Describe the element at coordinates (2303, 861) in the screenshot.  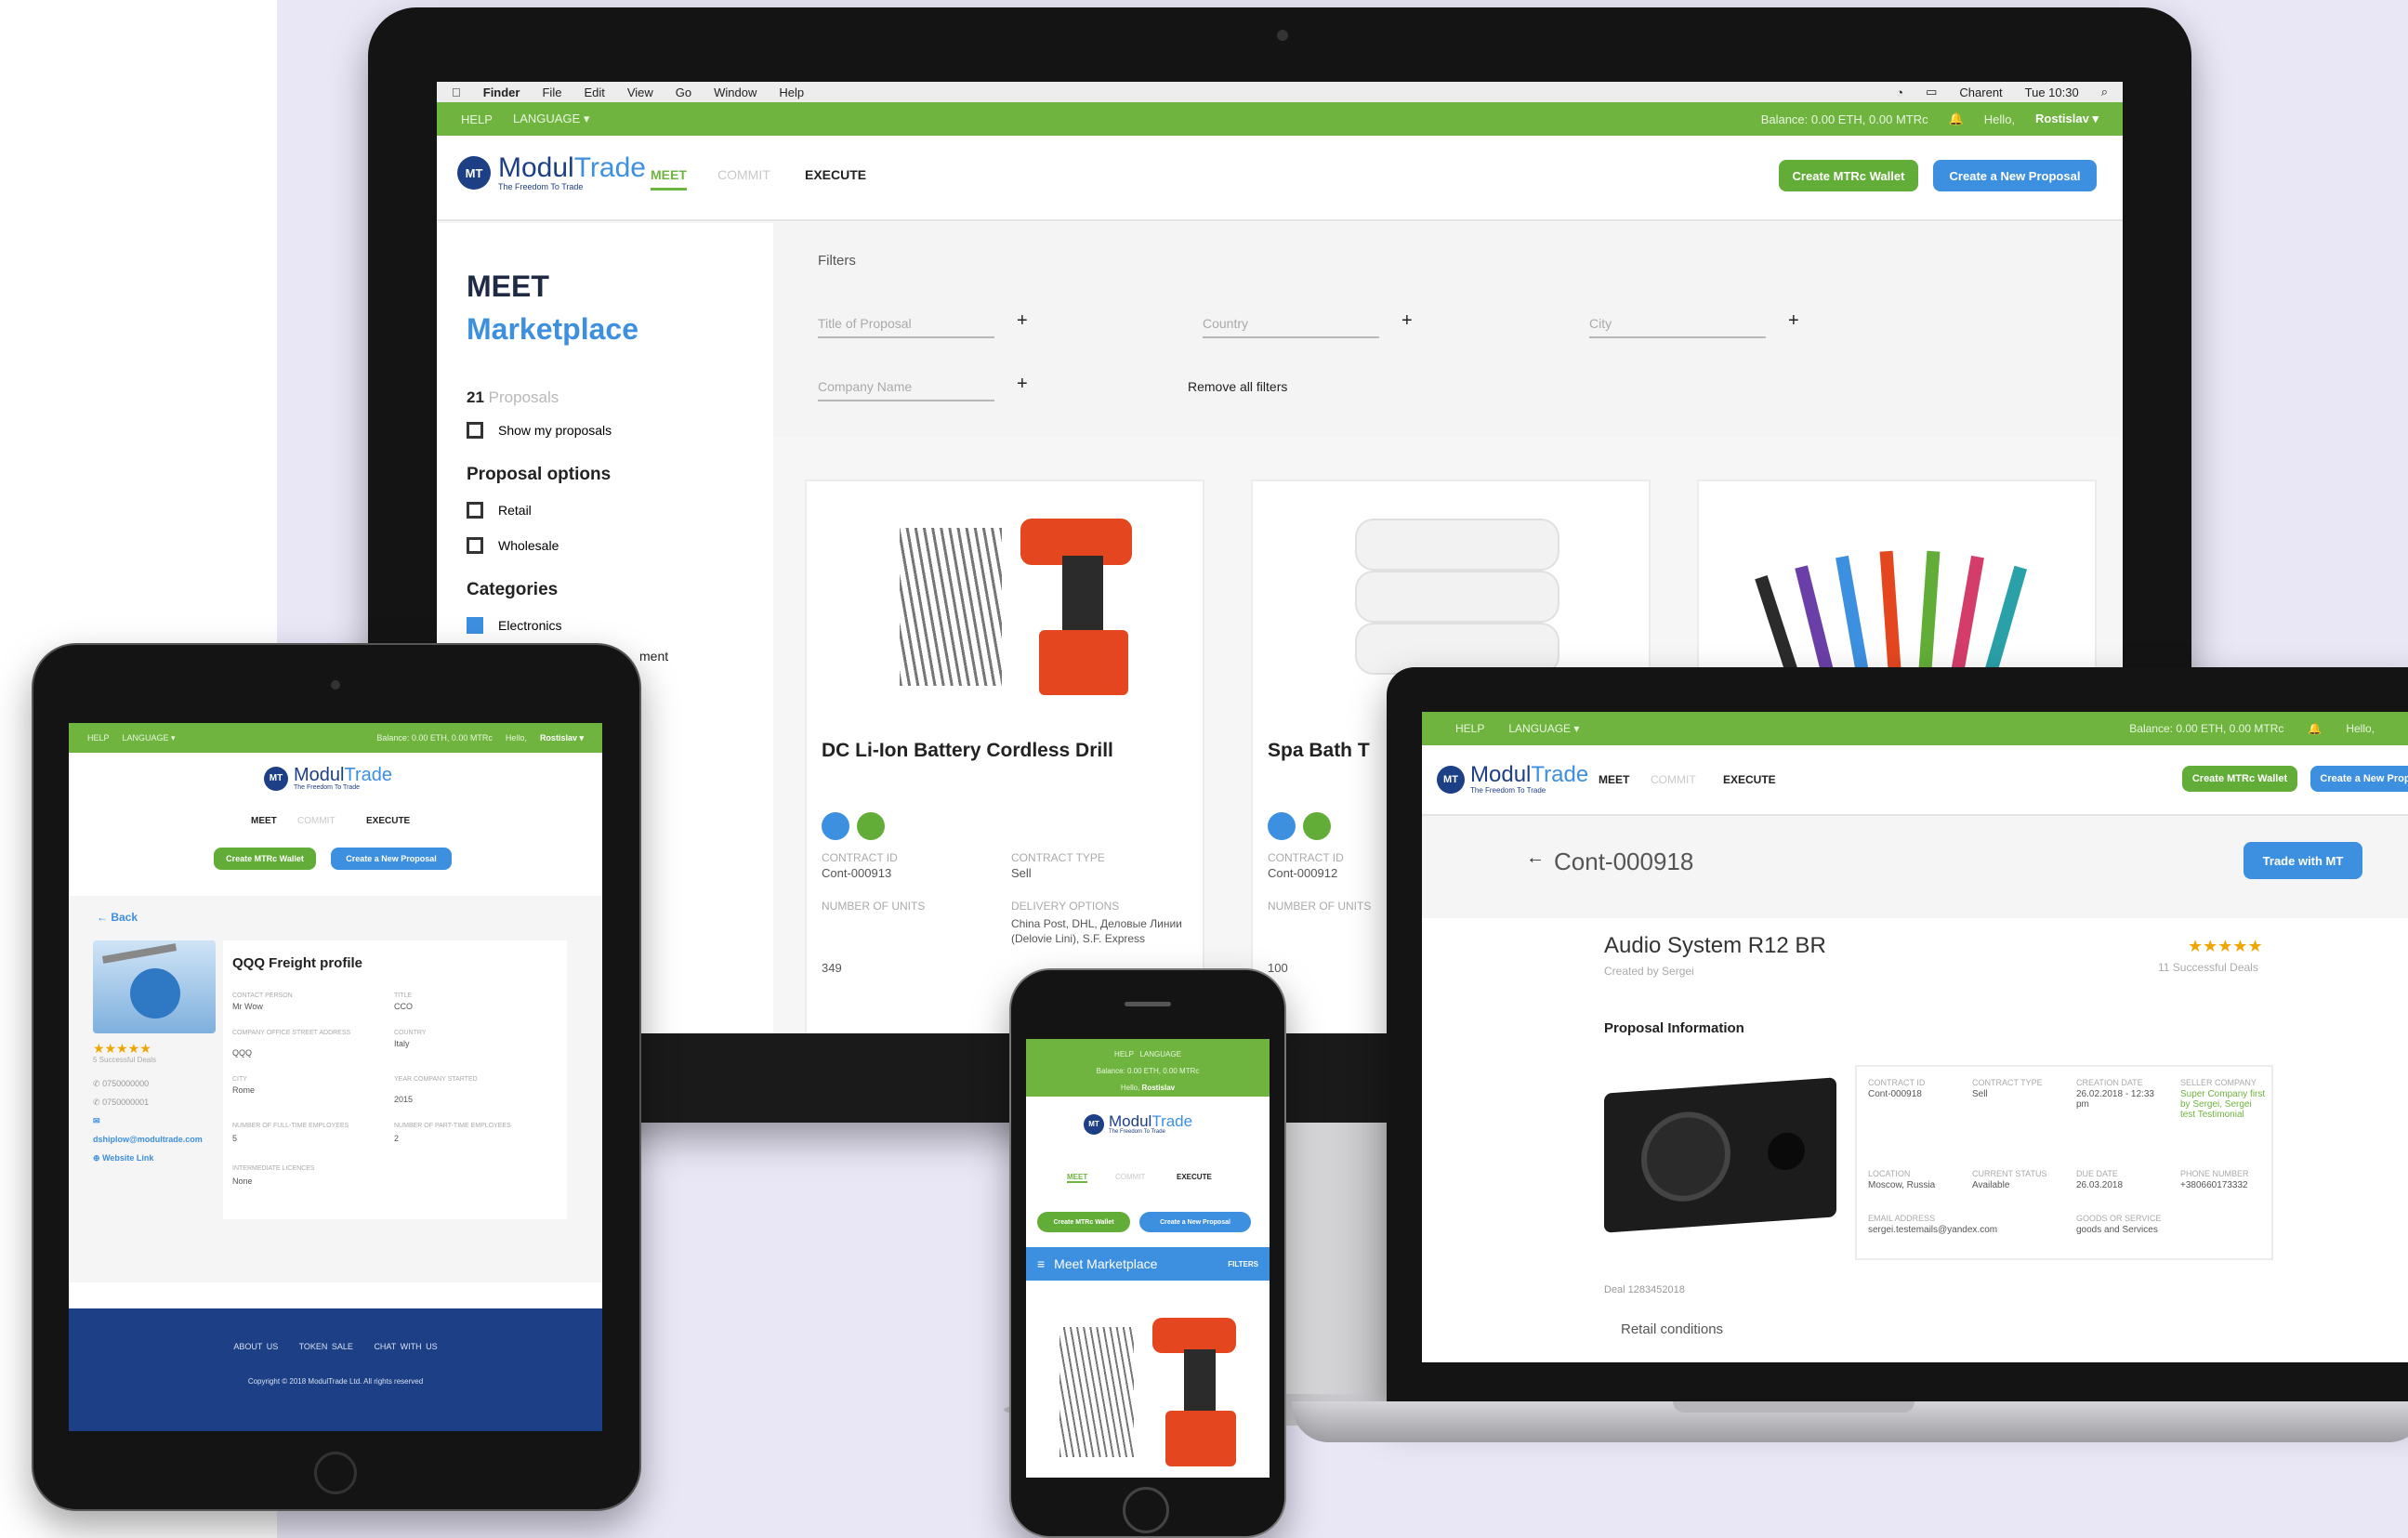
I see `trade-with-mt-button: Trade with MT` at that location.